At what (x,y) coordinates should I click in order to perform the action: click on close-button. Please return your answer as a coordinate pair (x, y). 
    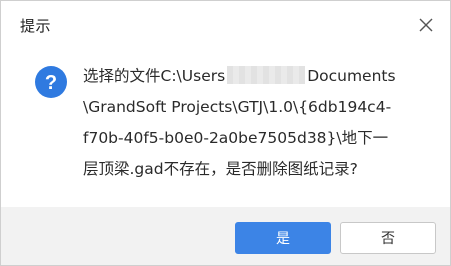
    Looking at the image, I should click on (426, 25).